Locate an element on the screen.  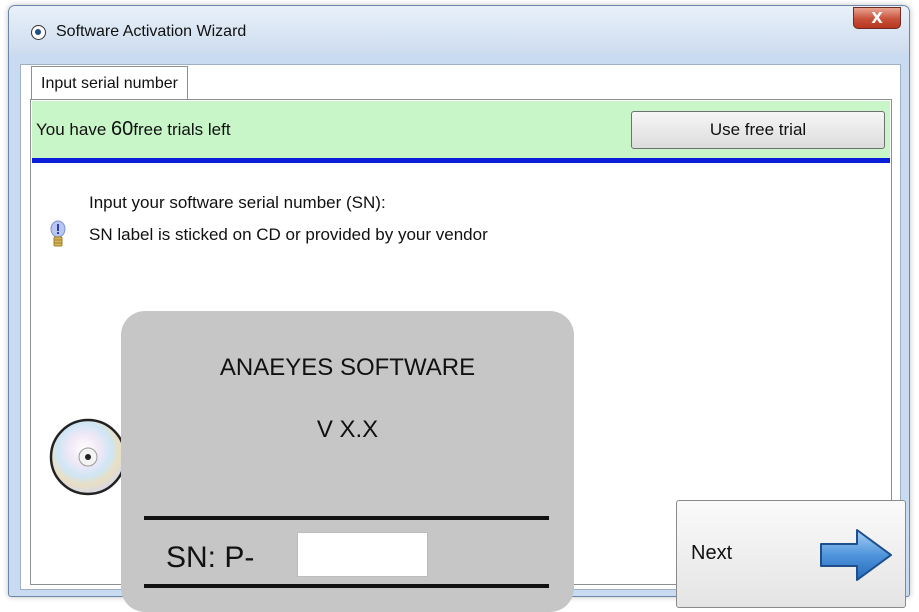
close-icon: X is located at coordinates (877, 18).